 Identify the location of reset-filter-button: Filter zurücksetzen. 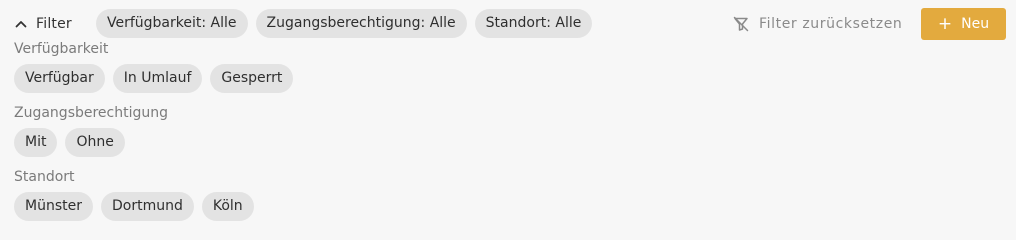
(817, 24).